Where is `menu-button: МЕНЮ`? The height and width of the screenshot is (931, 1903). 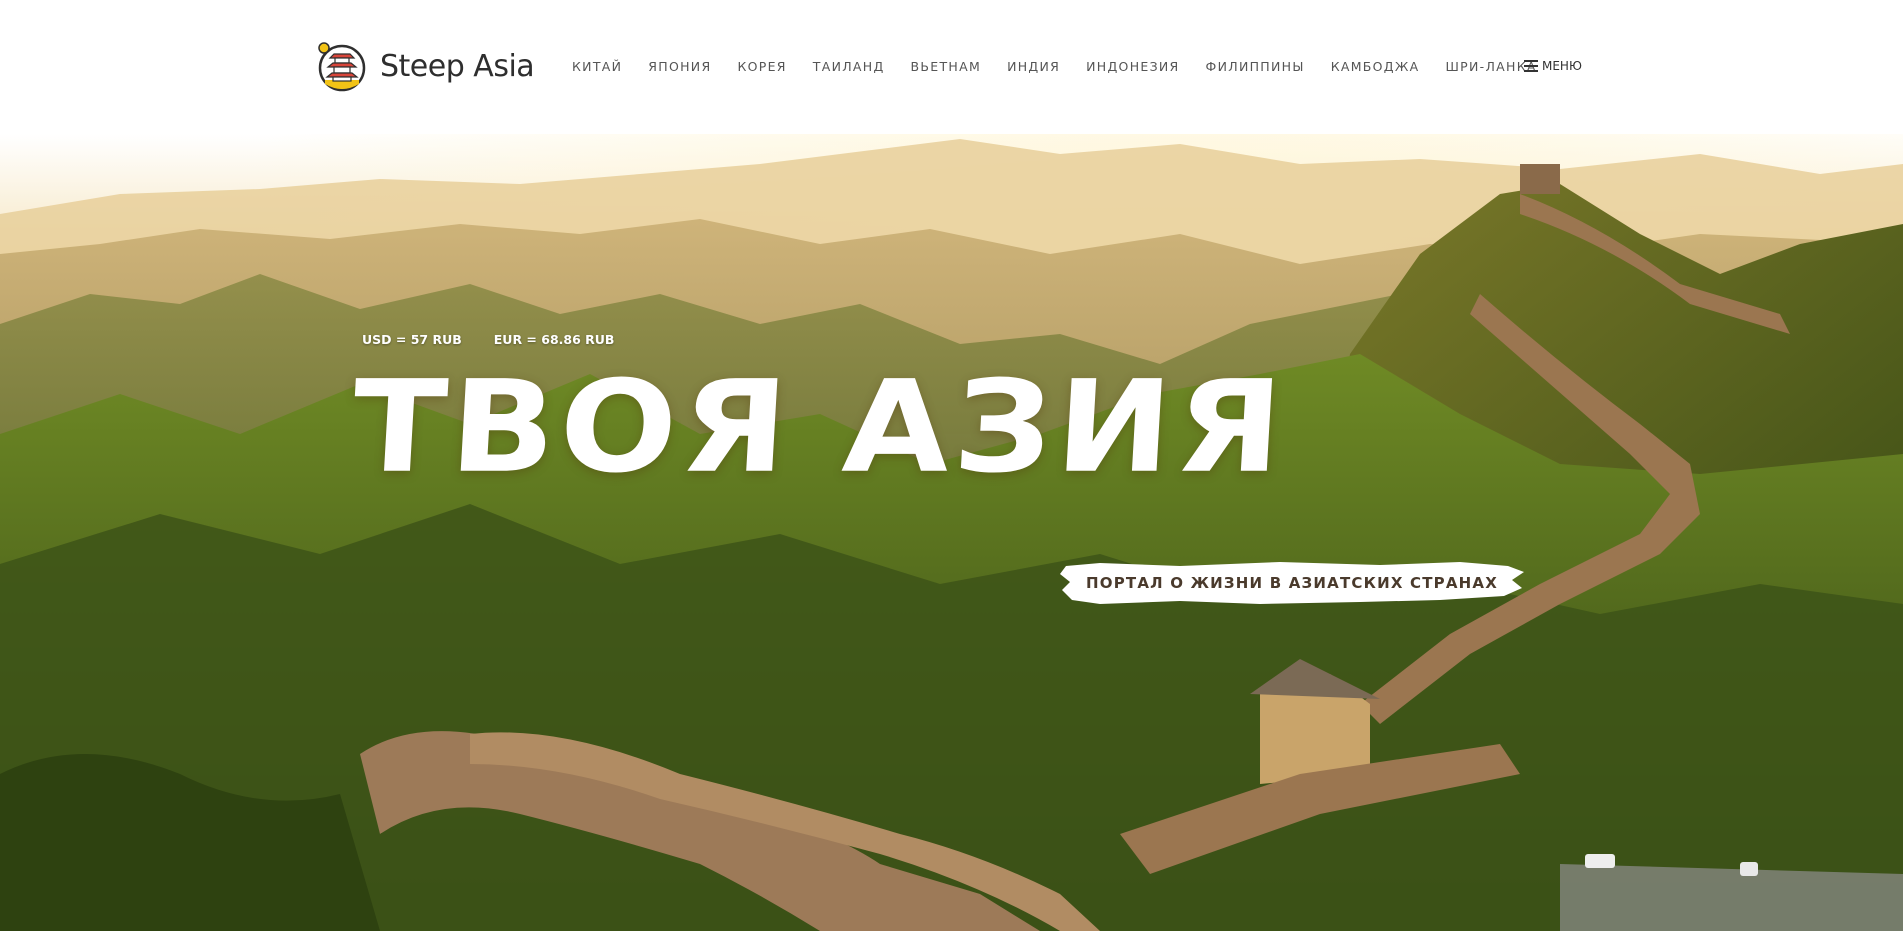 menu-button: МЕНЮ is located at coordinates (1553, 66).